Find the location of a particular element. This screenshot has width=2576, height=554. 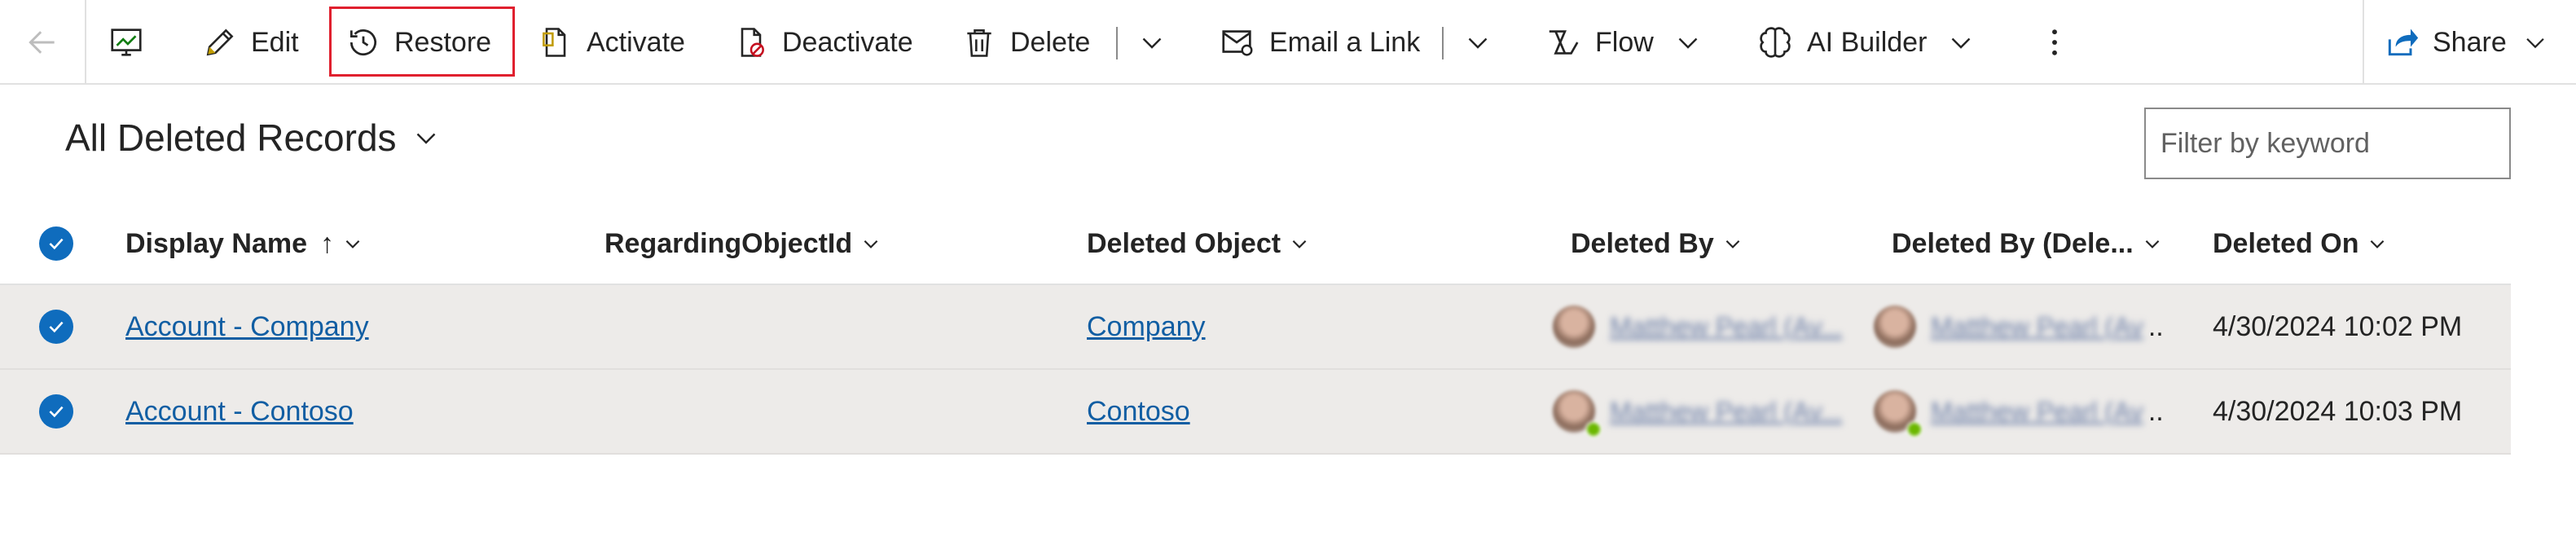

trash-icon is located at coordinates (979, 43).